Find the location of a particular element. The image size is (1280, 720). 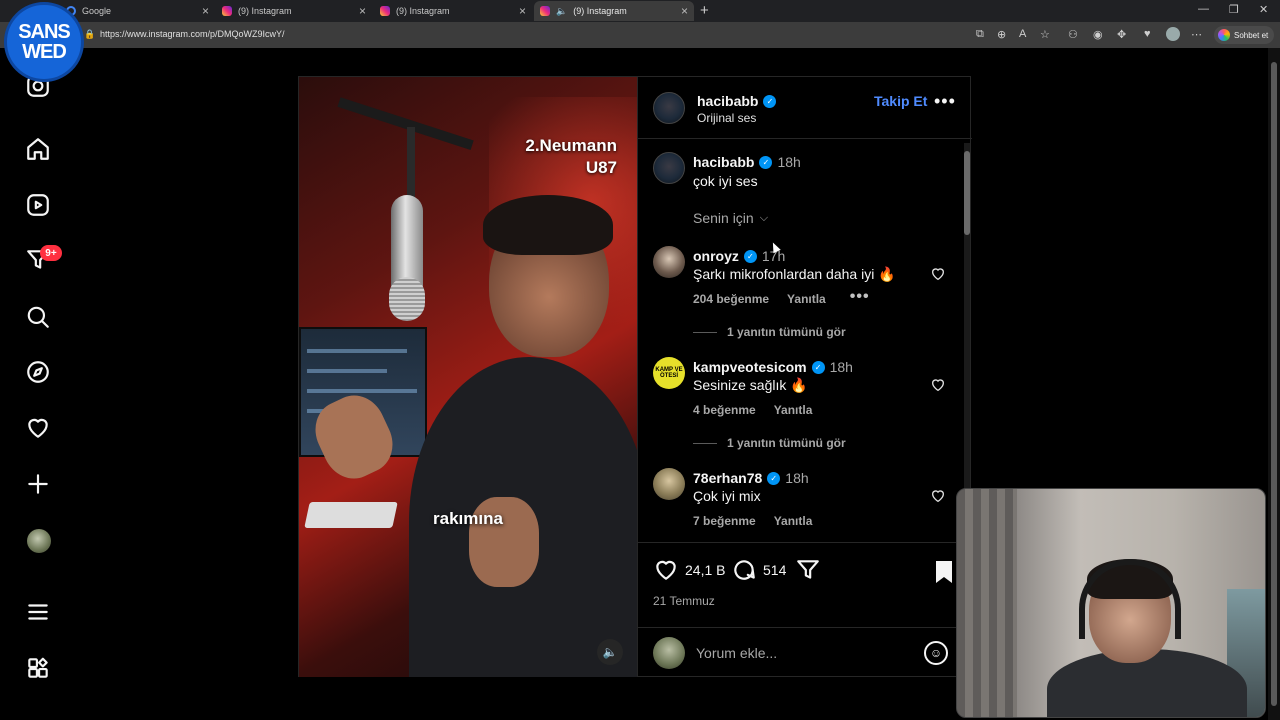

open-in-app-icon: ⧉ is located at coordinates (980, 34).